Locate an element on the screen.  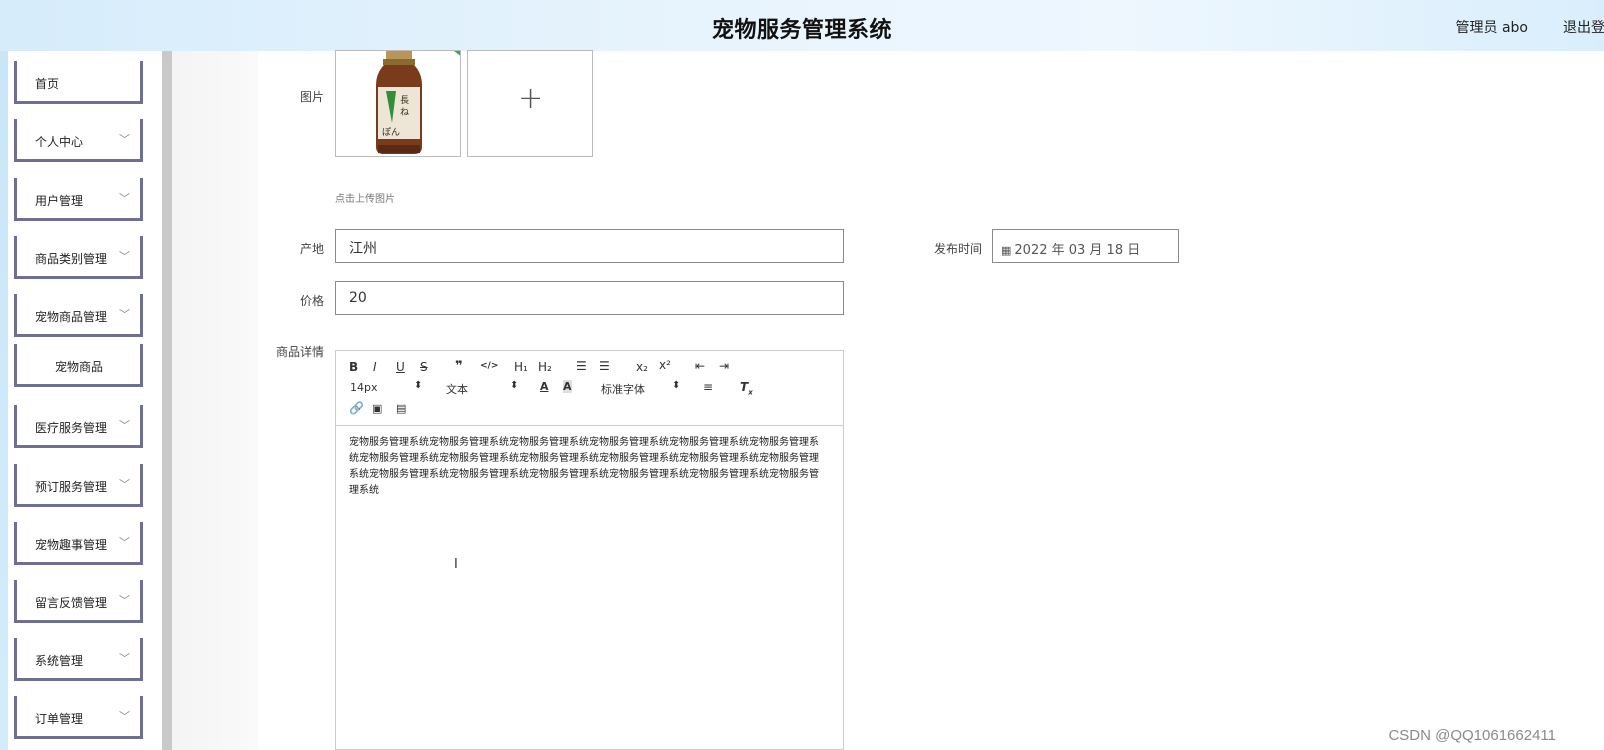
strikethrough-button: S is located at coordinates (424, 367).